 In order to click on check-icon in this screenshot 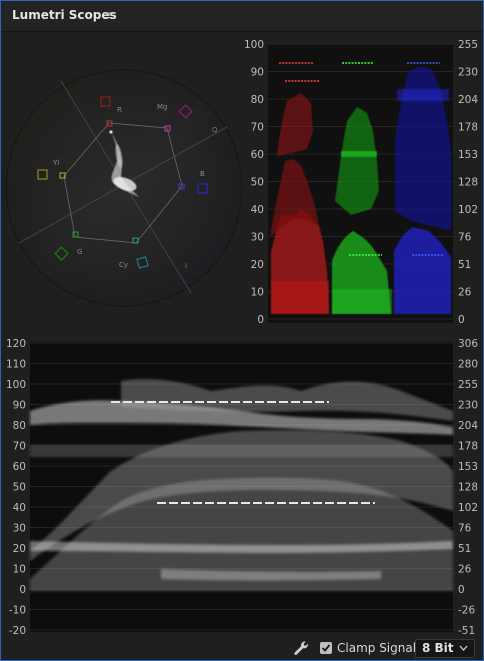, I will do `click(326, 648)`.